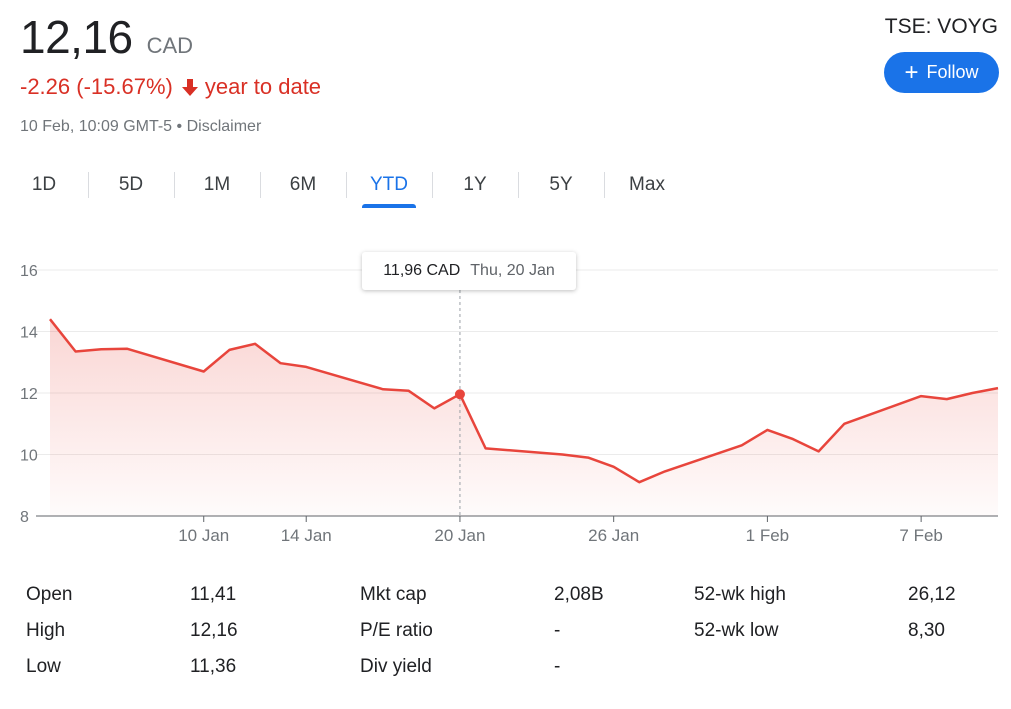 Image resolution: width=1011 pixels, height=709 pixels. Describe the element at coordinates (306, 535) in the screenshot. I see `x-tick-label: 14 Jan` at that location.